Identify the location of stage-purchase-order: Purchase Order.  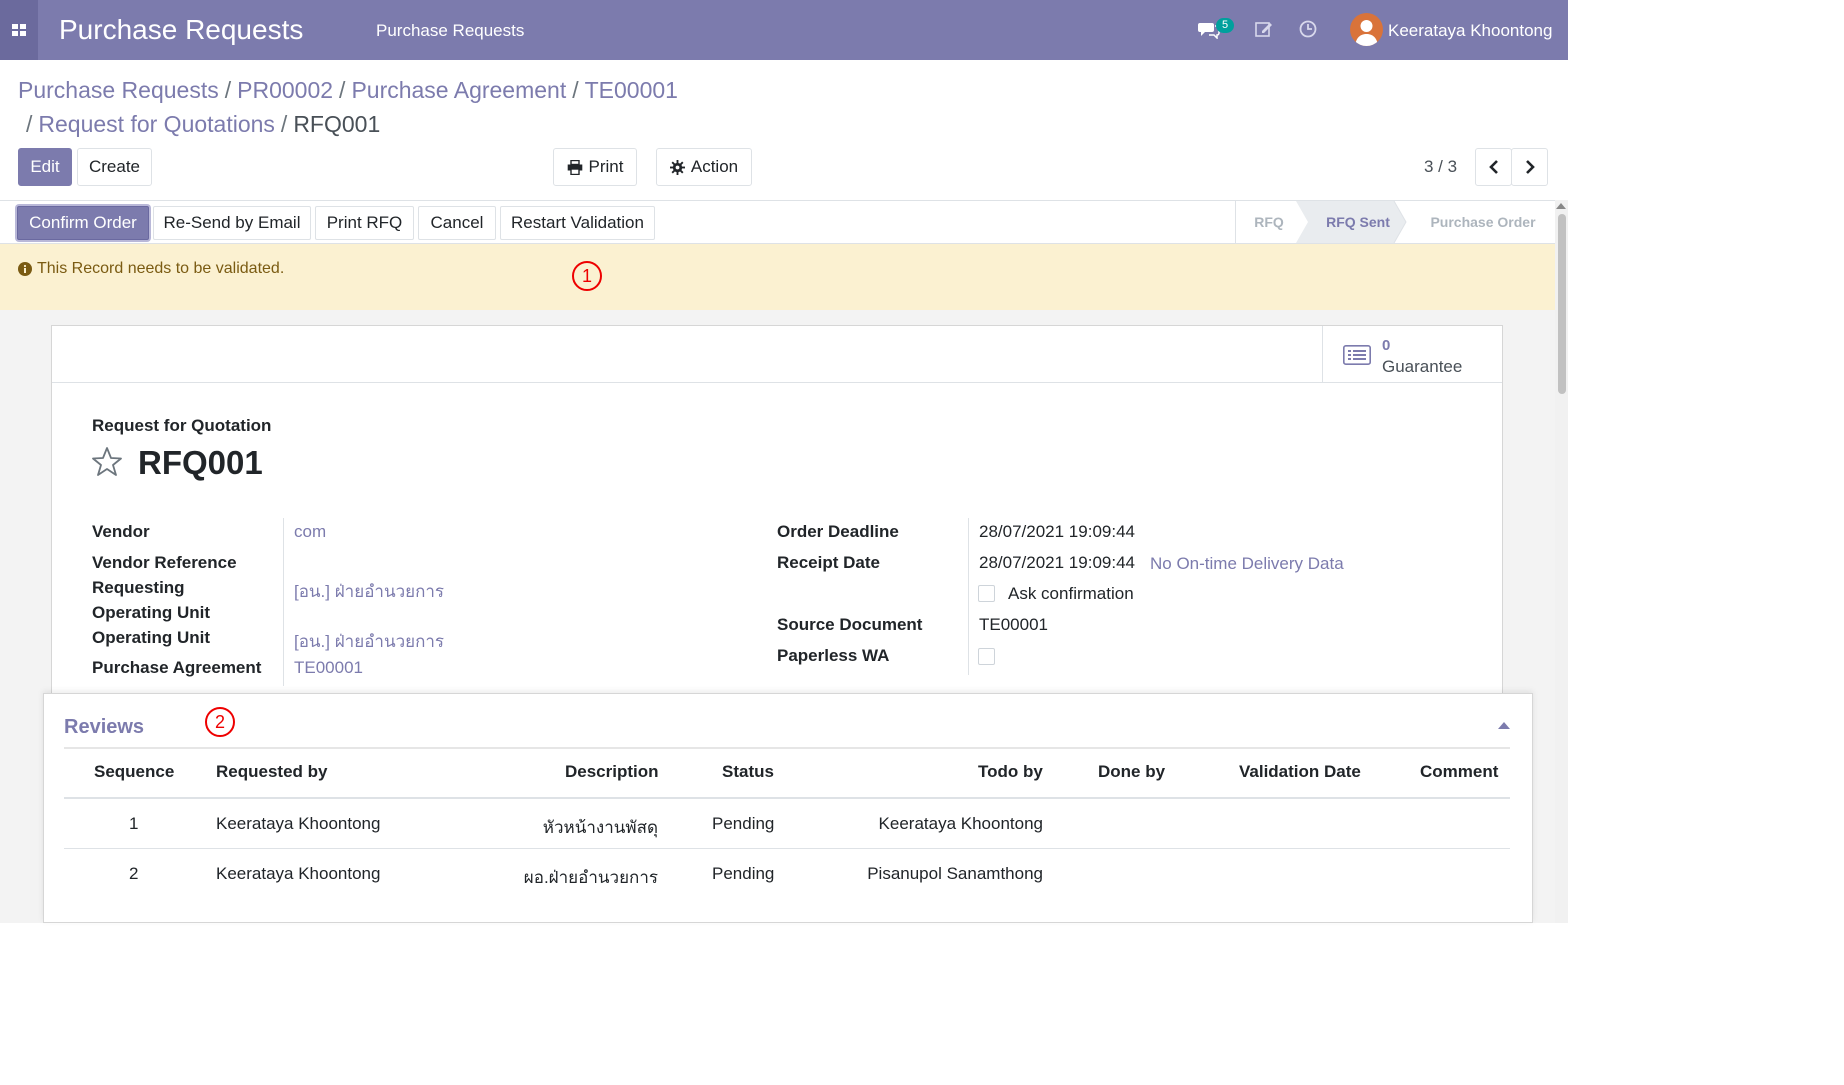
(1483, 222).